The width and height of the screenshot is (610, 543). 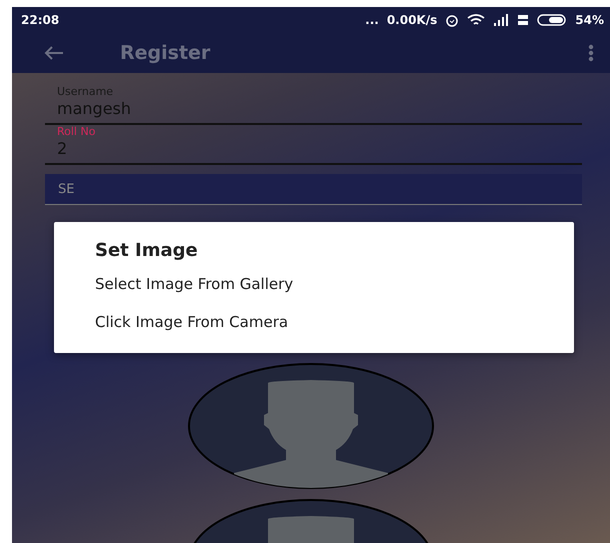 I want to click on wifi-icon, so click(x=476, y=20).